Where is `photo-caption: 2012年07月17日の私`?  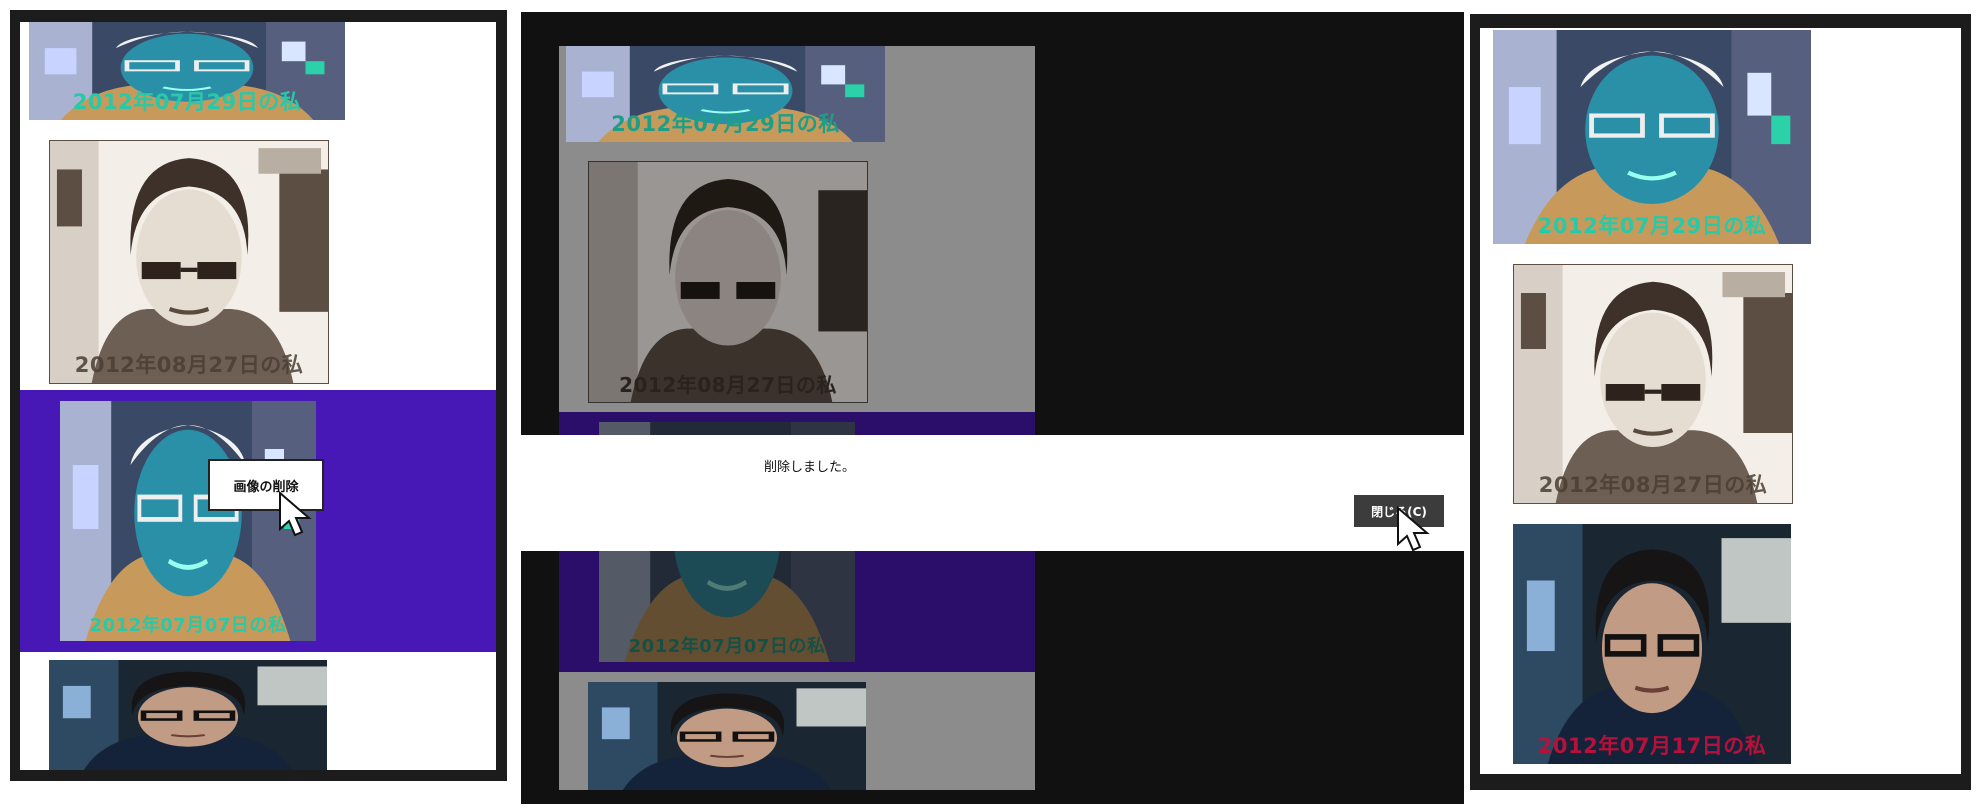 photo-caption: 2012年07月17日の私 is located at coordinates (1652, 746).